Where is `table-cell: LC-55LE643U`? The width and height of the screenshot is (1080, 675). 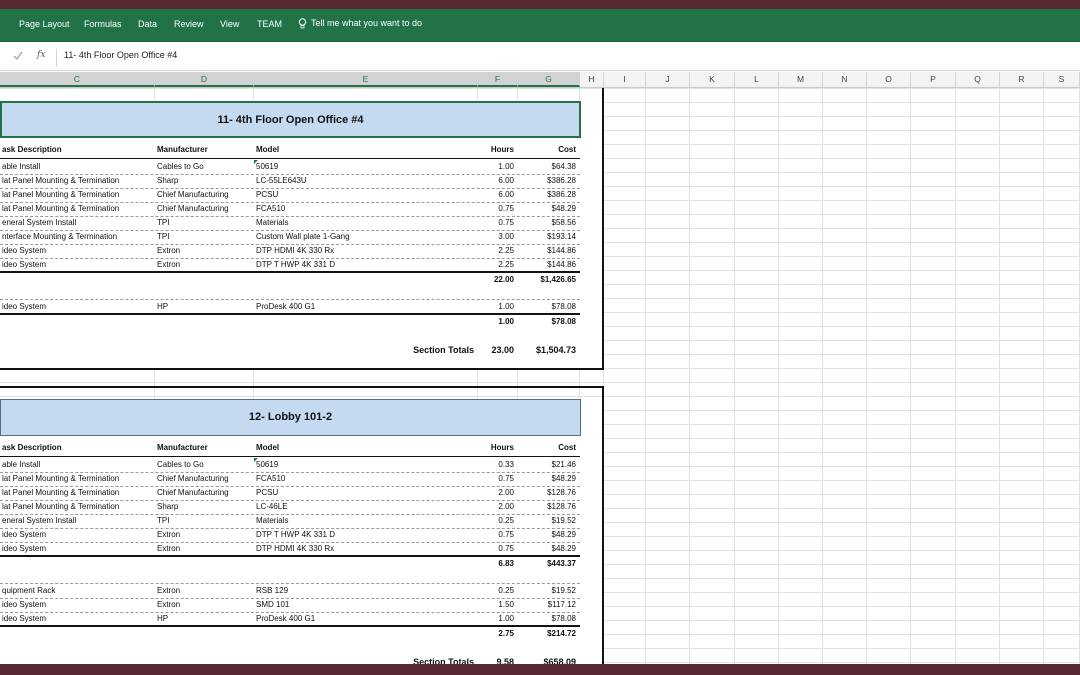
table-cell: LC-55LE643U is located at coordinates (365, 181).